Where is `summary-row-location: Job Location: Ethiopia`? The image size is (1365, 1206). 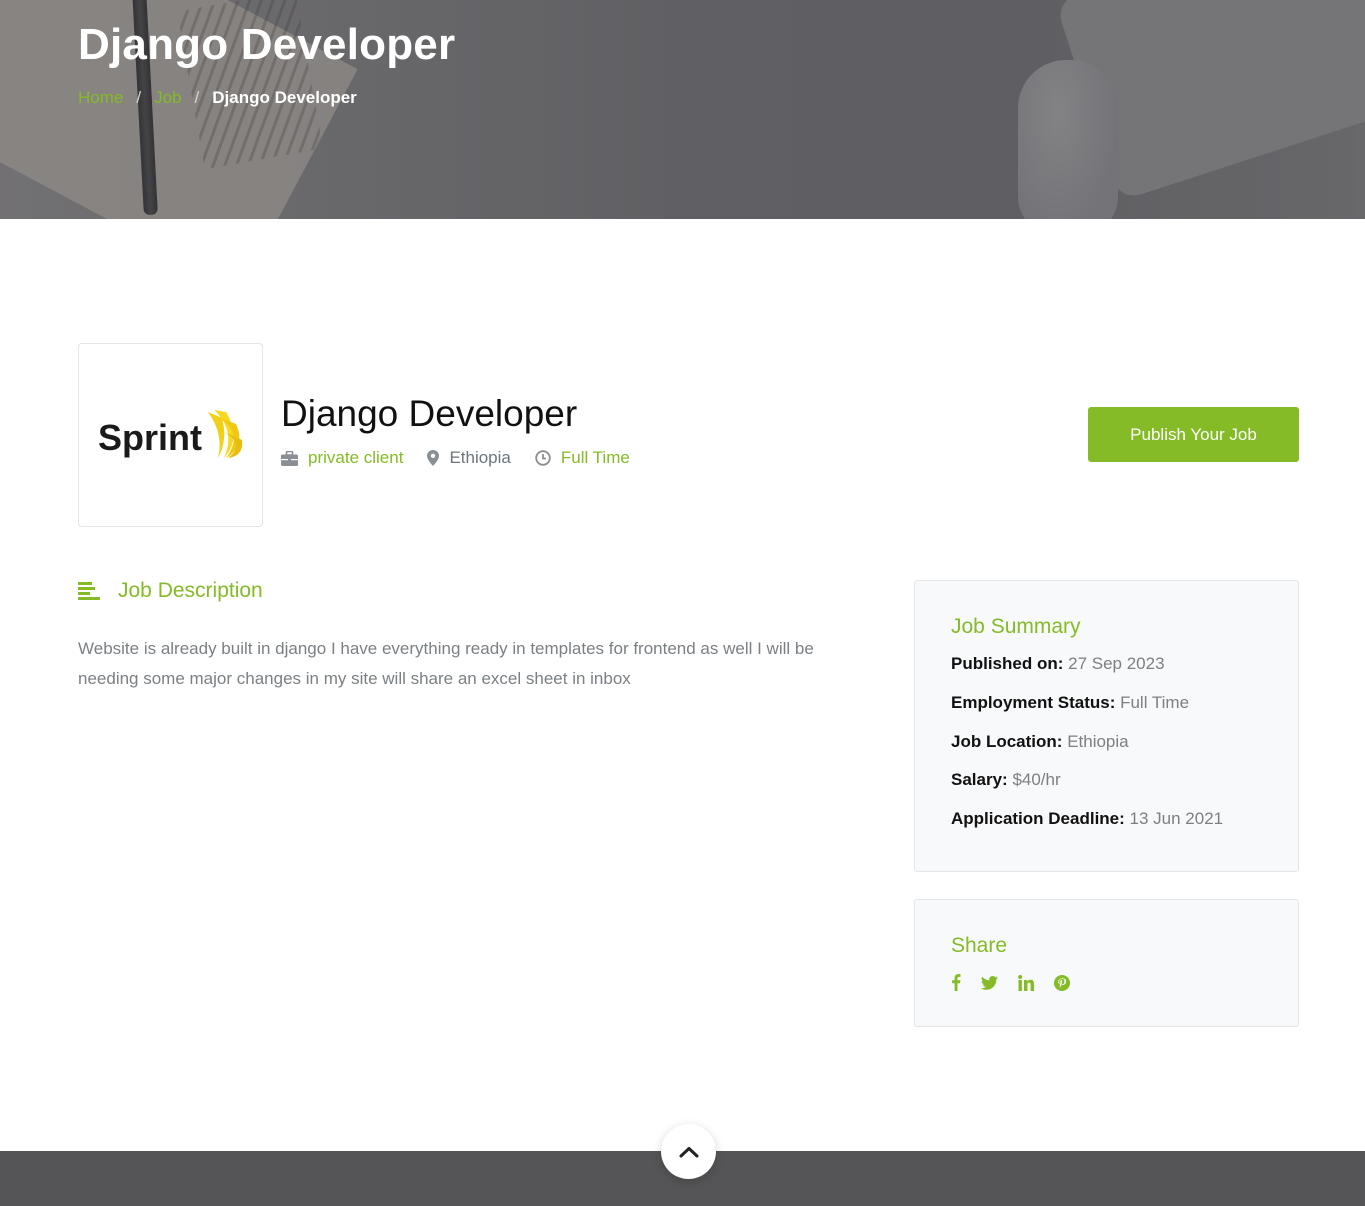
summary-row-location: Job Location: Ethiopia is located at coordinates (1106, 742).